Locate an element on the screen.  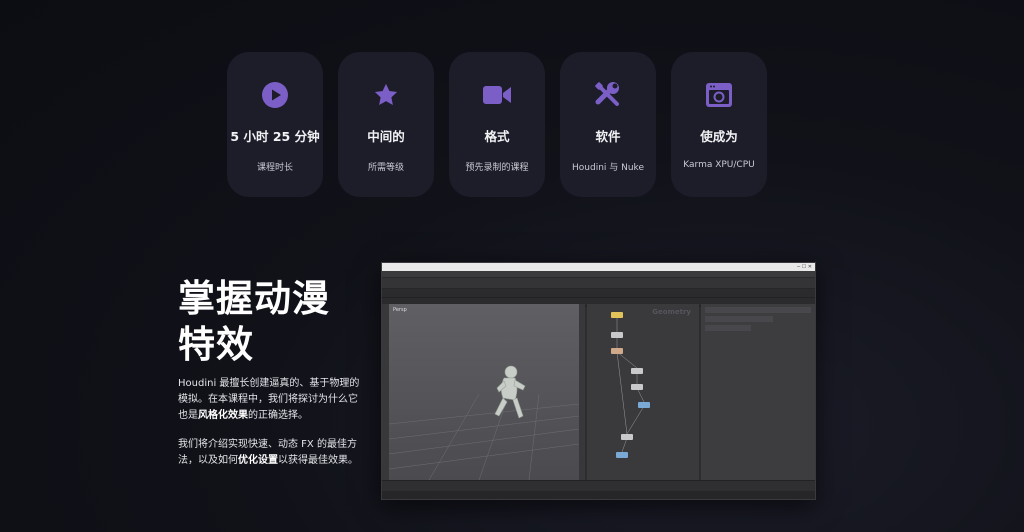
card-format: 格式 预先录制的课程 is located at coordinates (497, 124).